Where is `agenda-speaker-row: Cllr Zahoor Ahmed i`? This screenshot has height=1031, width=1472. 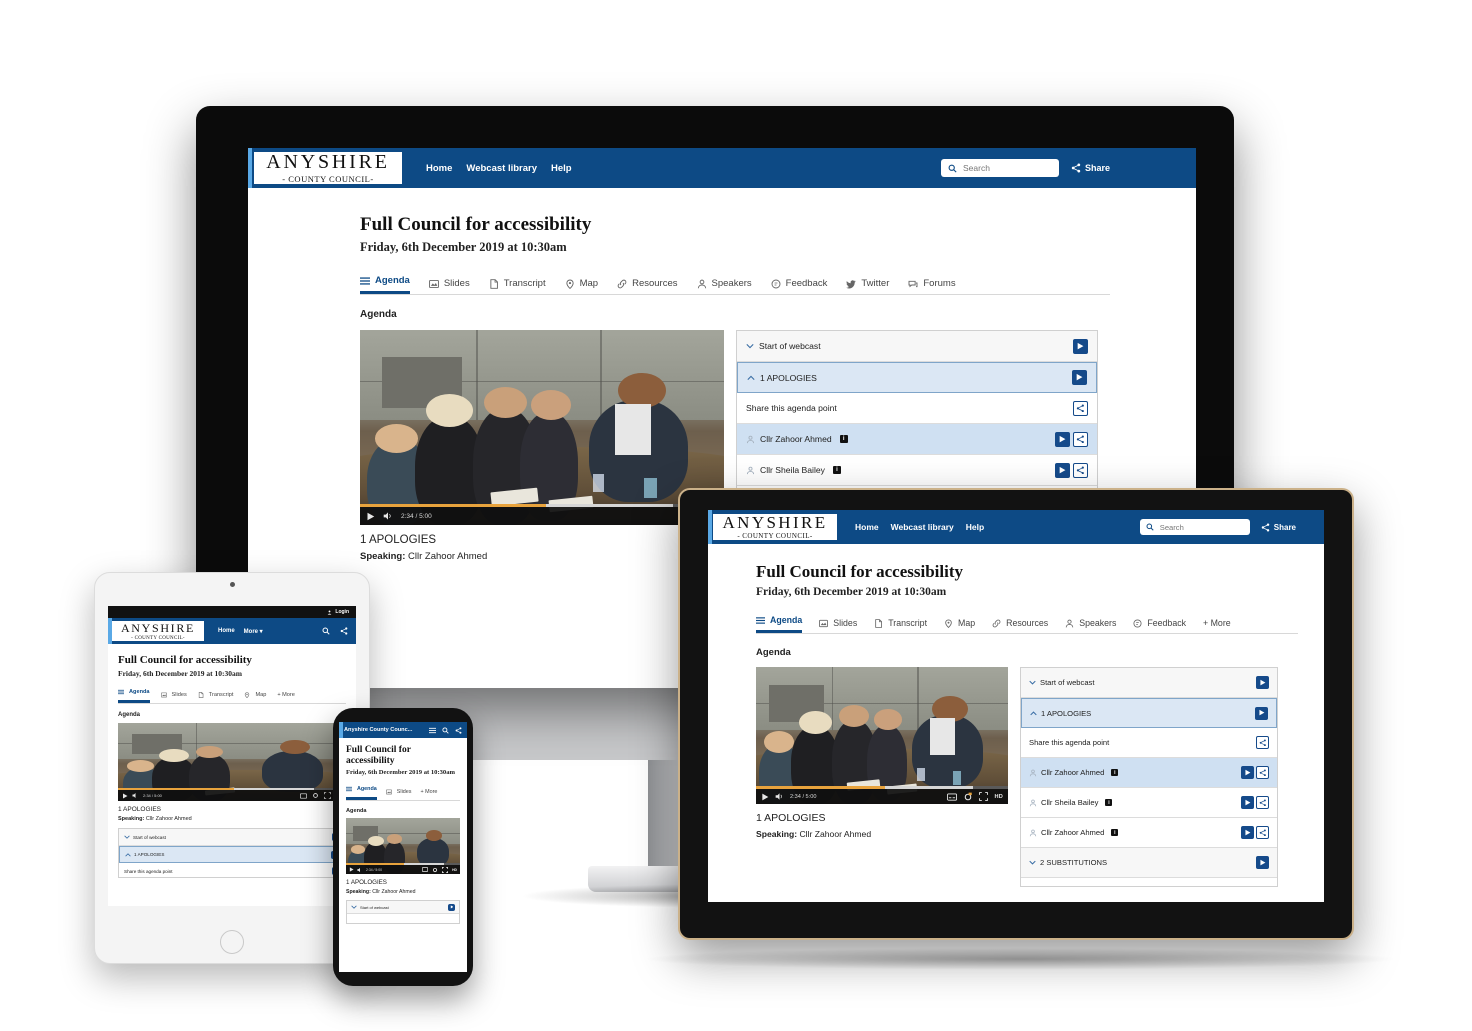 agenda-speaker-row: Cllr Zahoor Ahmed i is located at coordinates (1149, 833).